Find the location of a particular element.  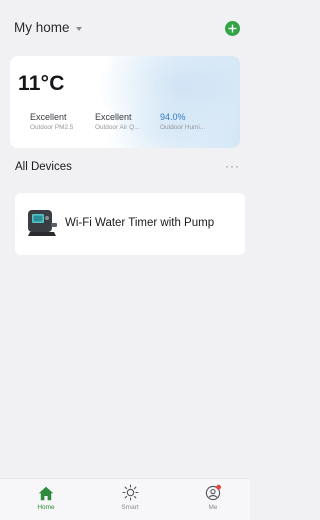

add-device-button is located at coordinates (232, 28).